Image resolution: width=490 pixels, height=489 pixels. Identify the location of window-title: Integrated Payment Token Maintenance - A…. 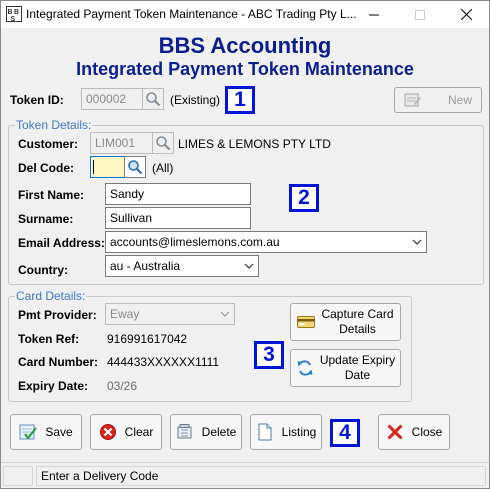
(191, 14).